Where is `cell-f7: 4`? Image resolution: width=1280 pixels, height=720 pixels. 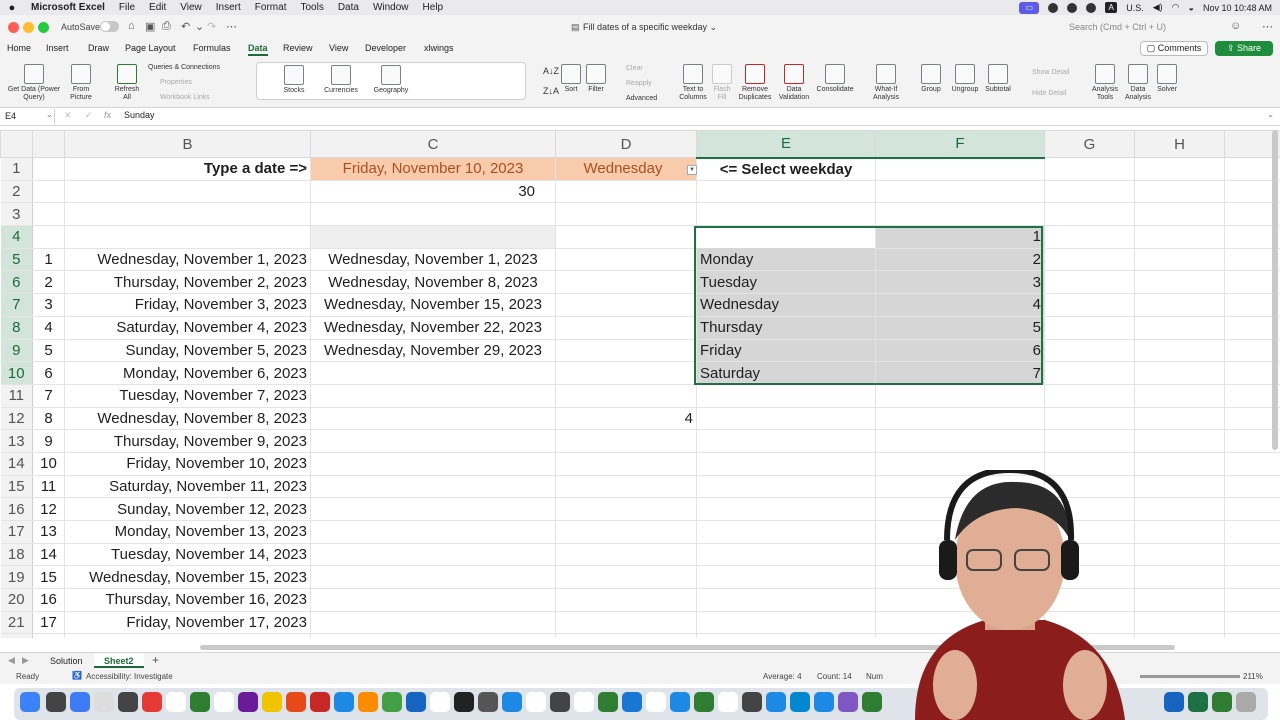
cell-f7: 4 is located at coordinates (960, 305).